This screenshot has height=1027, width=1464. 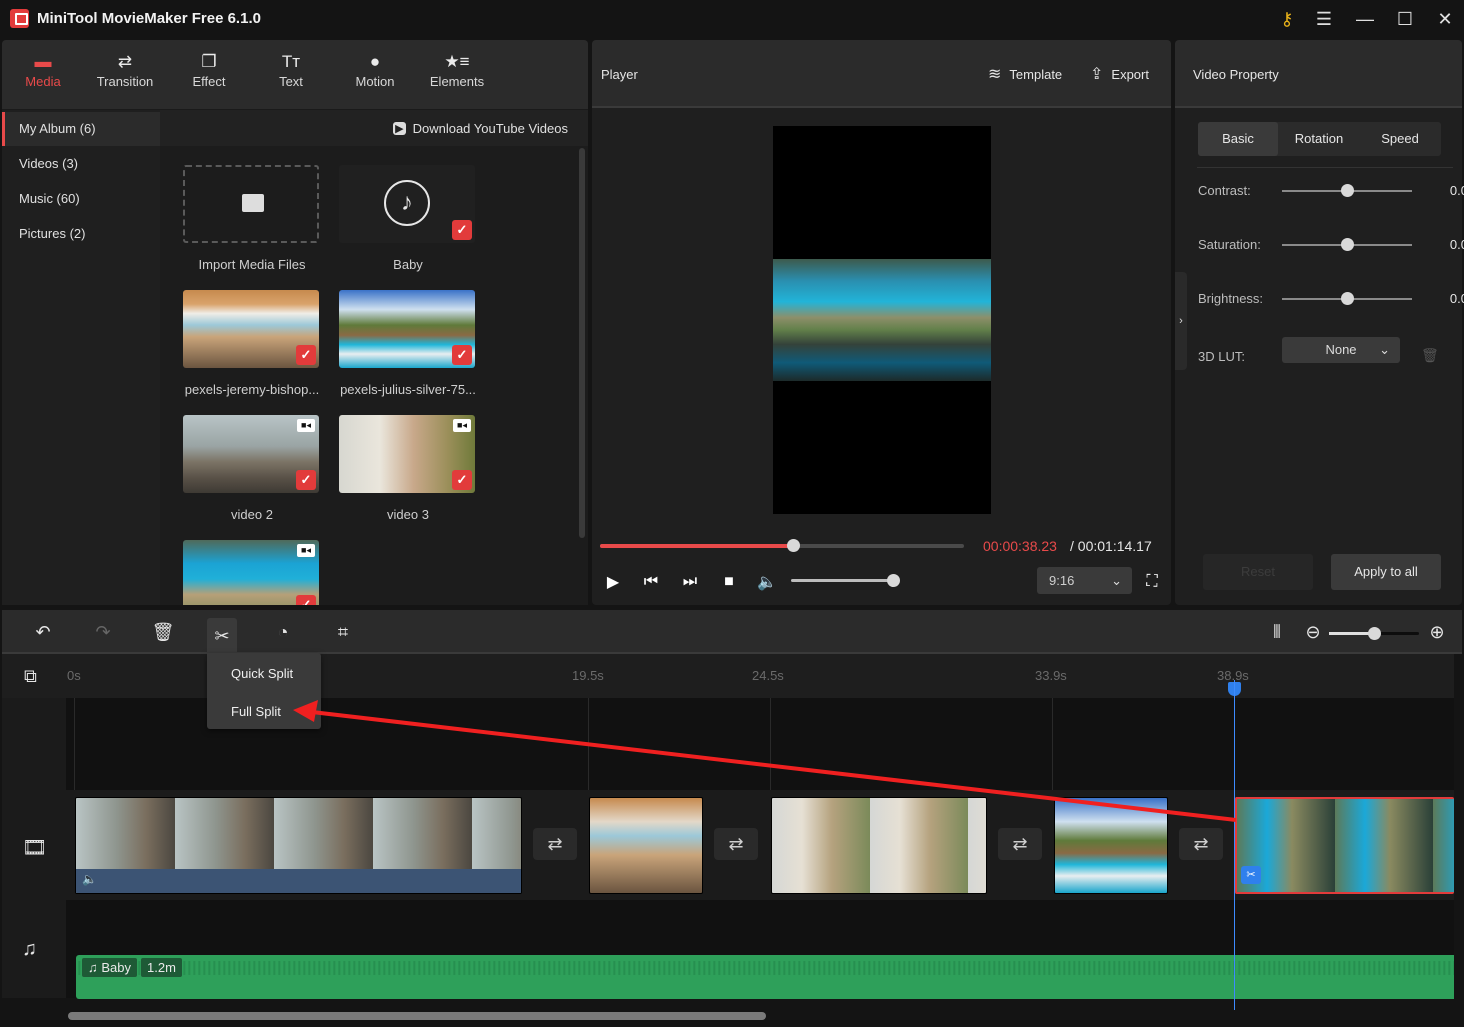 I want to click on seek-handle, so click(x=793, y=545).